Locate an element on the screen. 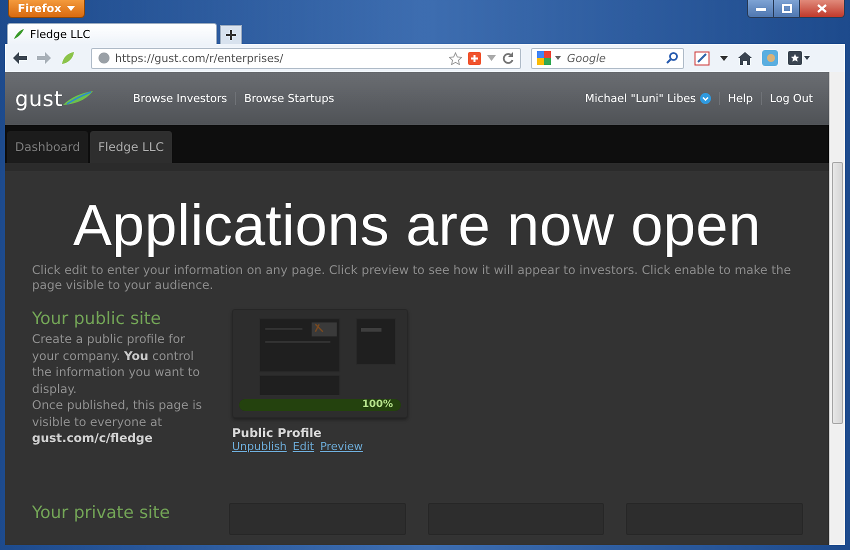 This screenshot has width=850, height=550. card-link: Unpublish is located at coordinates (259, 446).